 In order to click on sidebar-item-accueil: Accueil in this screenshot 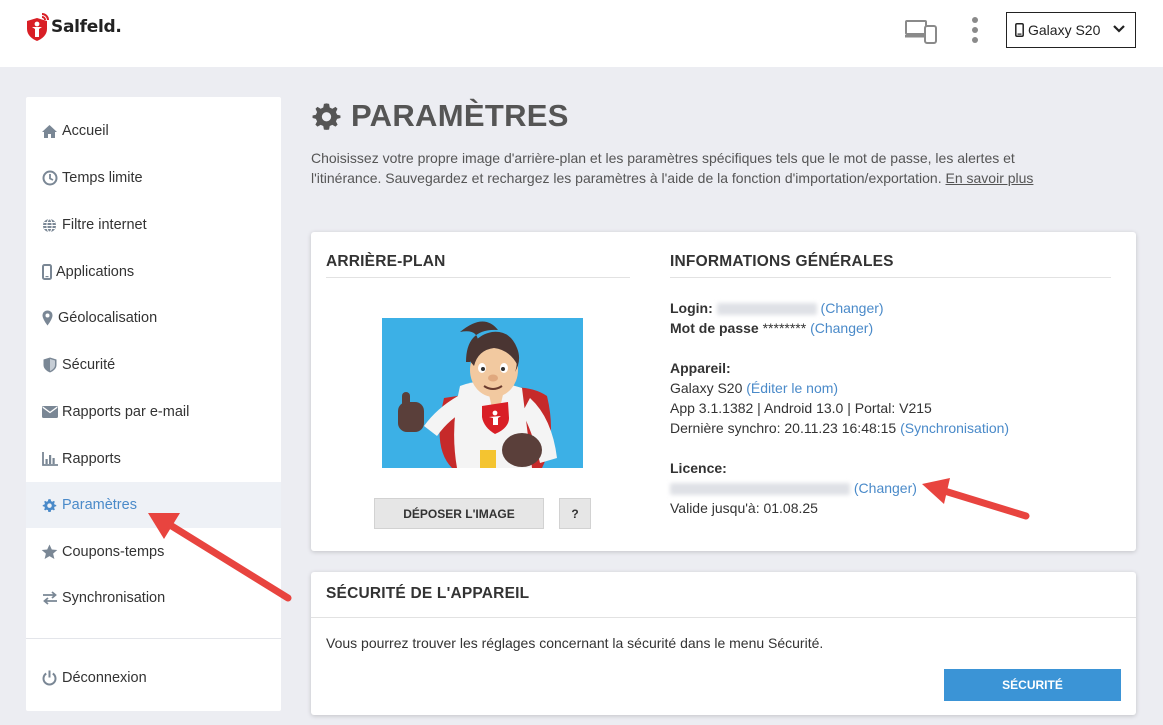, I will do `click(153, 131)`.